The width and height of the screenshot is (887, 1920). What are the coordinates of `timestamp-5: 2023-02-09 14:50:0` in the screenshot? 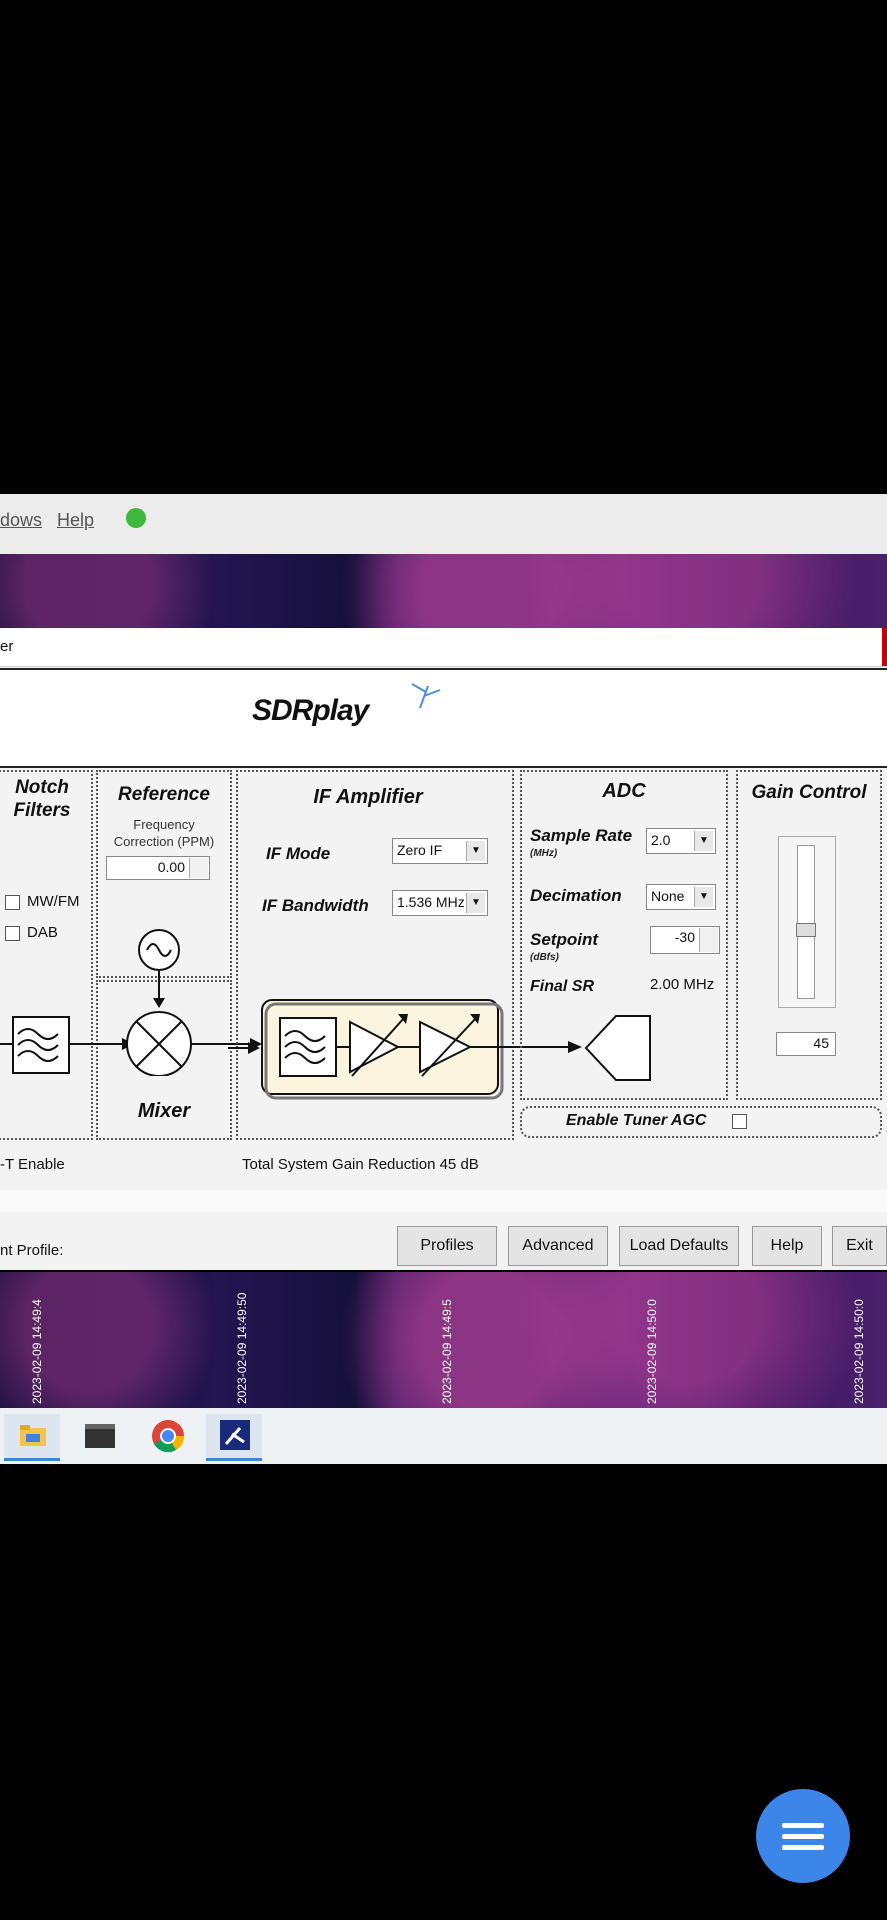 It's located at (859, 1351).